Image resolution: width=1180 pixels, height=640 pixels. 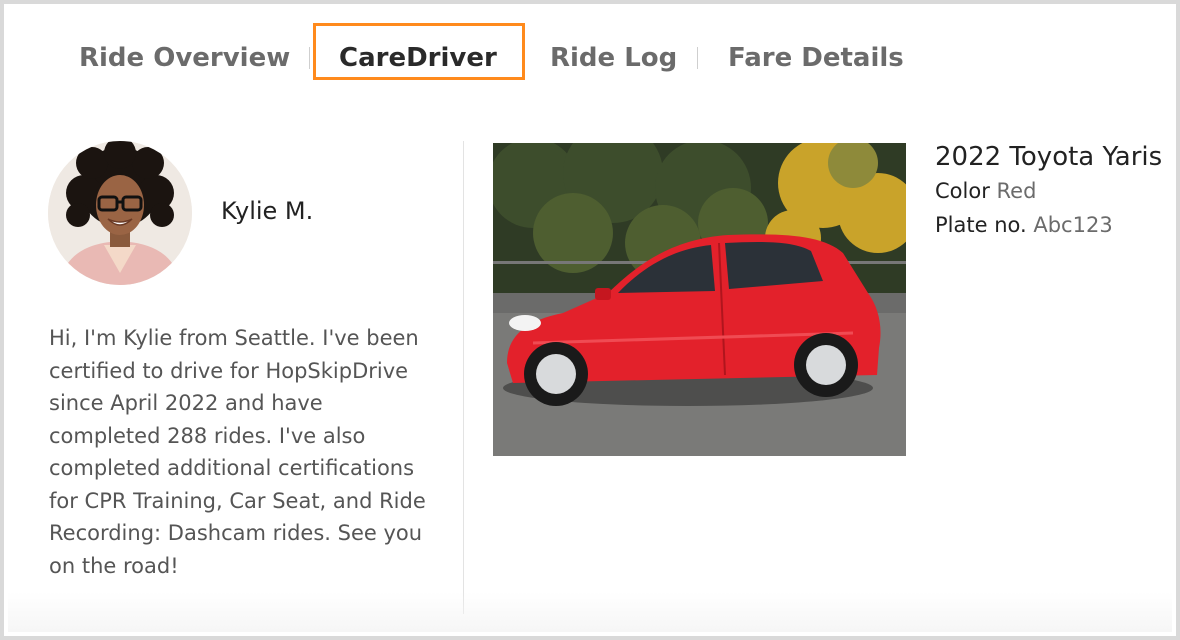 What do you see at coordinates (1049, 157) in the screenshot?
I see `vehicle-title: 2022 Toyota Yaris` at bounding box center [1049, 157].